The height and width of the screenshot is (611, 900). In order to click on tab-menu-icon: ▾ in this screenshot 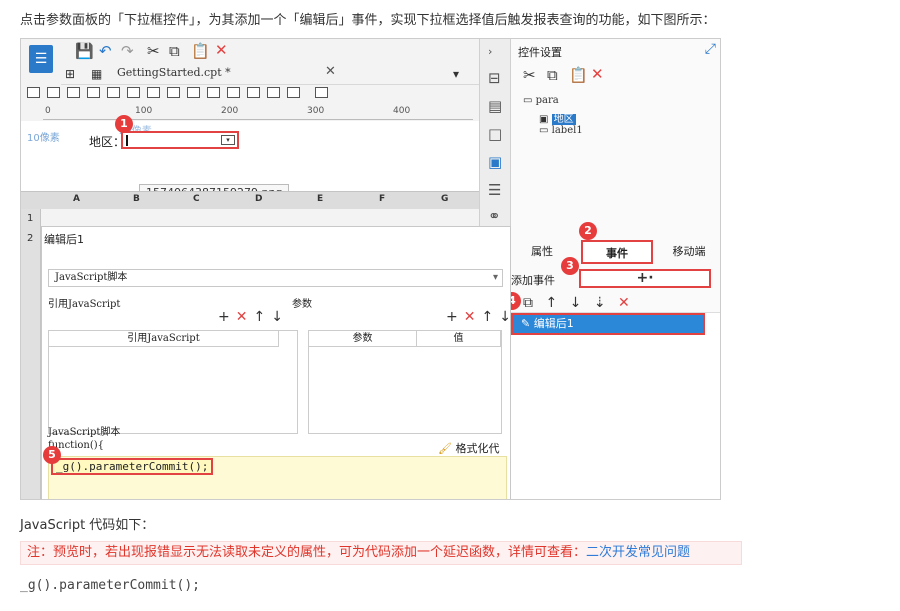, I will do `click(456, 74)`.